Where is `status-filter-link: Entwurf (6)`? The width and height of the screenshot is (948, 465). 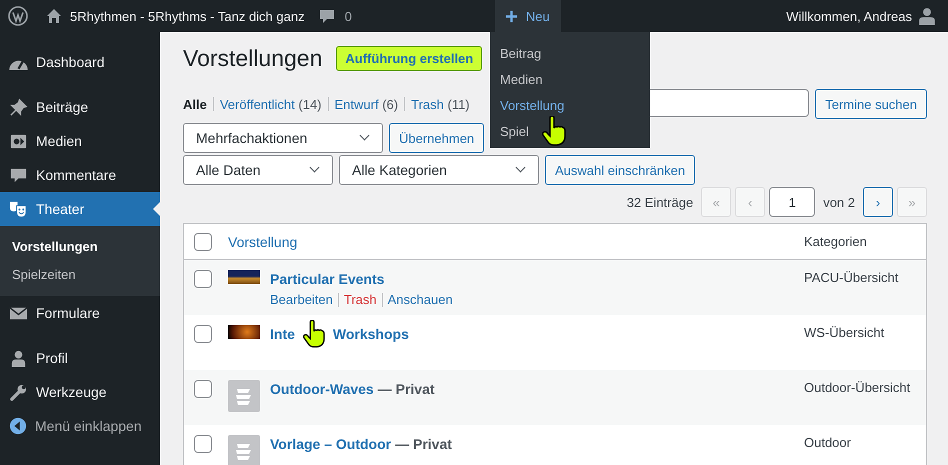 status-filter-link: Entwurf (6) is located at coordinates (366, 104).